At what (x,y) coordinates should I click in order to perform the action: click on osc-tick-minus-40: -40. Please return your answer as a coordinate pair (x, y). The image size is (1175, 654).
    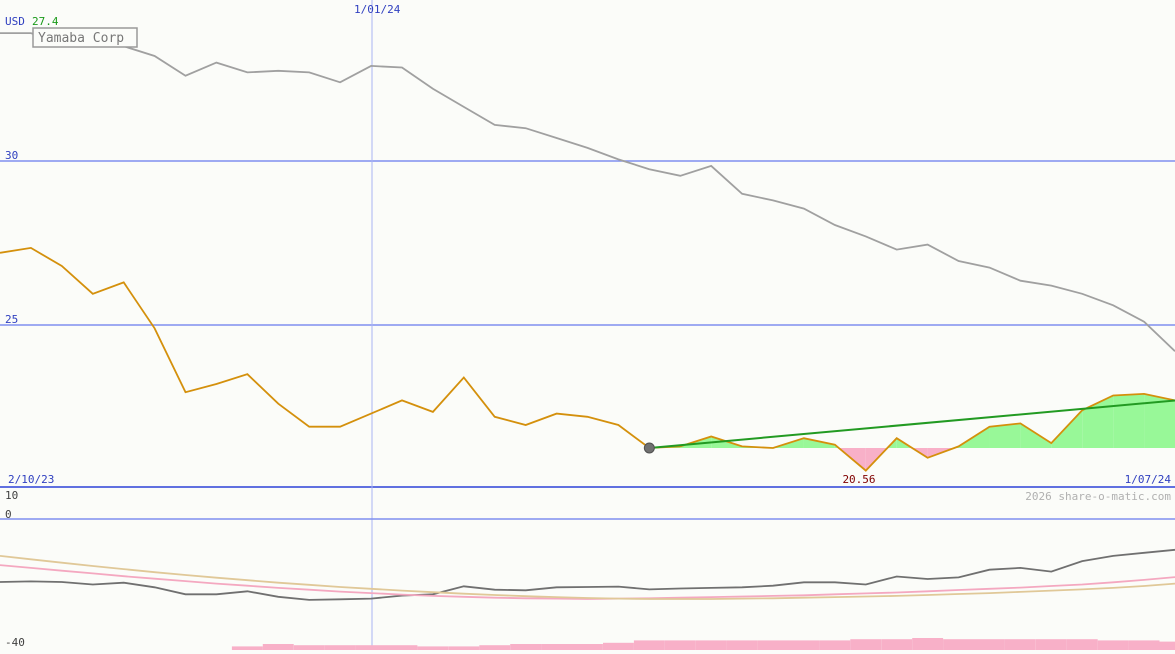
    Looking at the image, I should click on (15, 642).